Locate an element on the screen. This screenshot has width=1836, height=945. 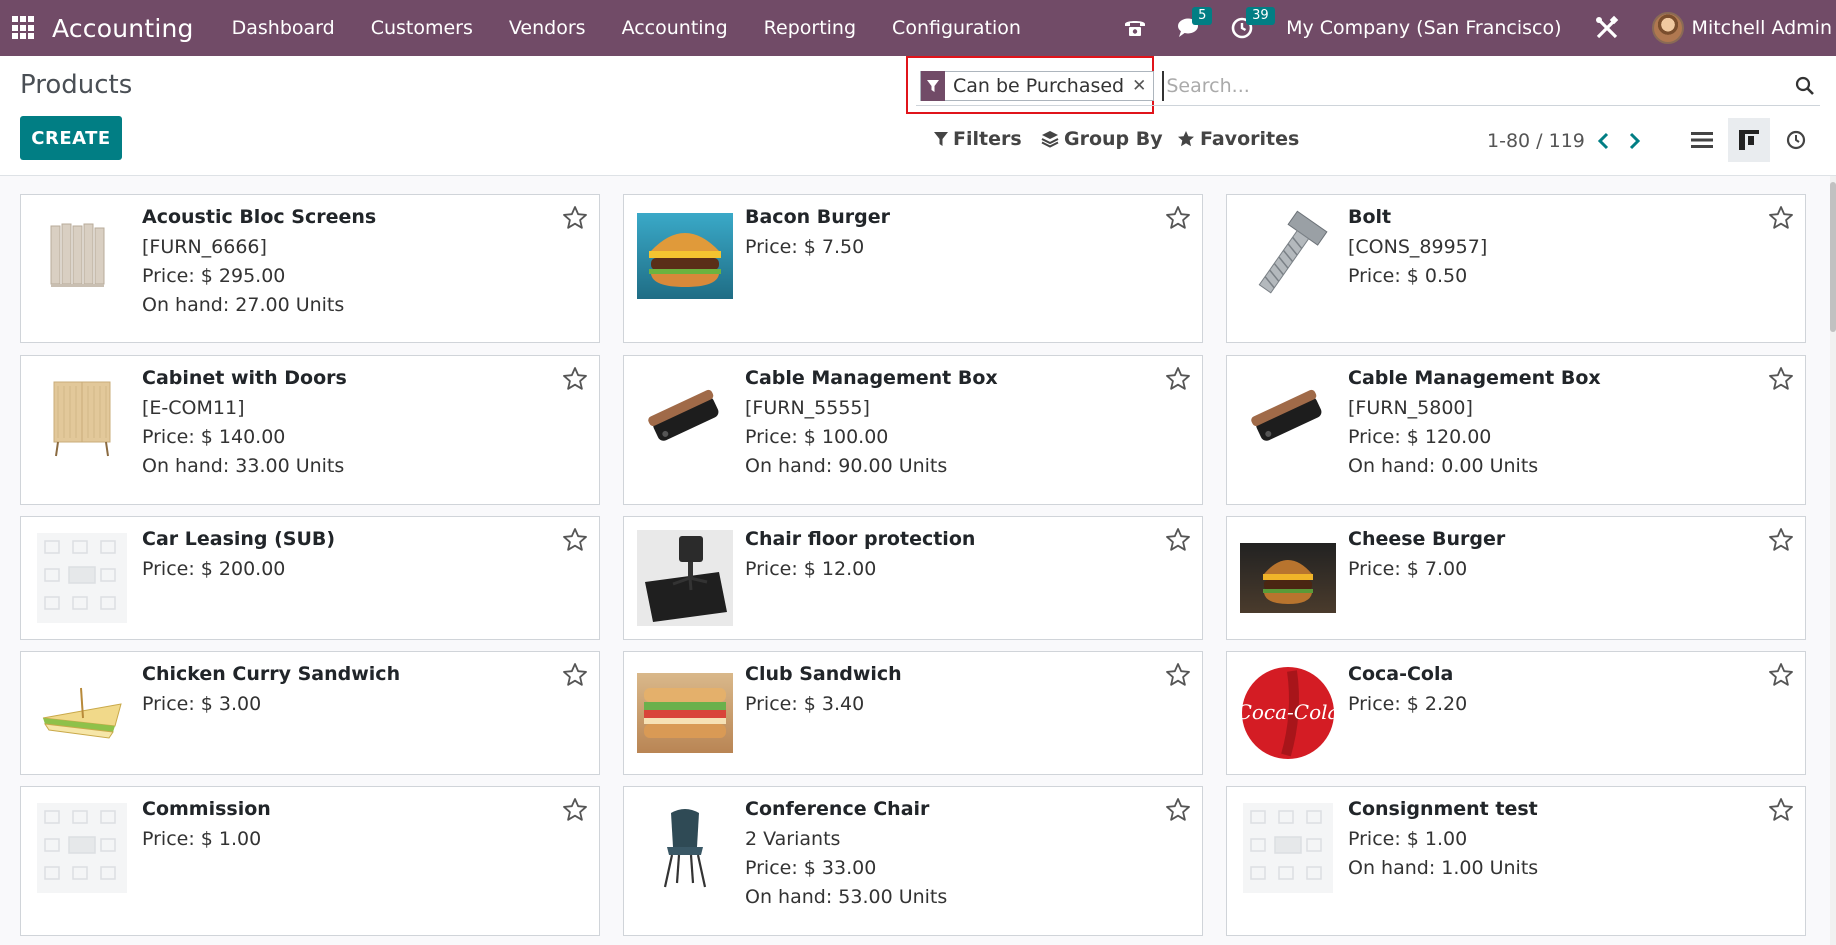
menu-dashboard: Dashboard is located at coordinates (283, 28).